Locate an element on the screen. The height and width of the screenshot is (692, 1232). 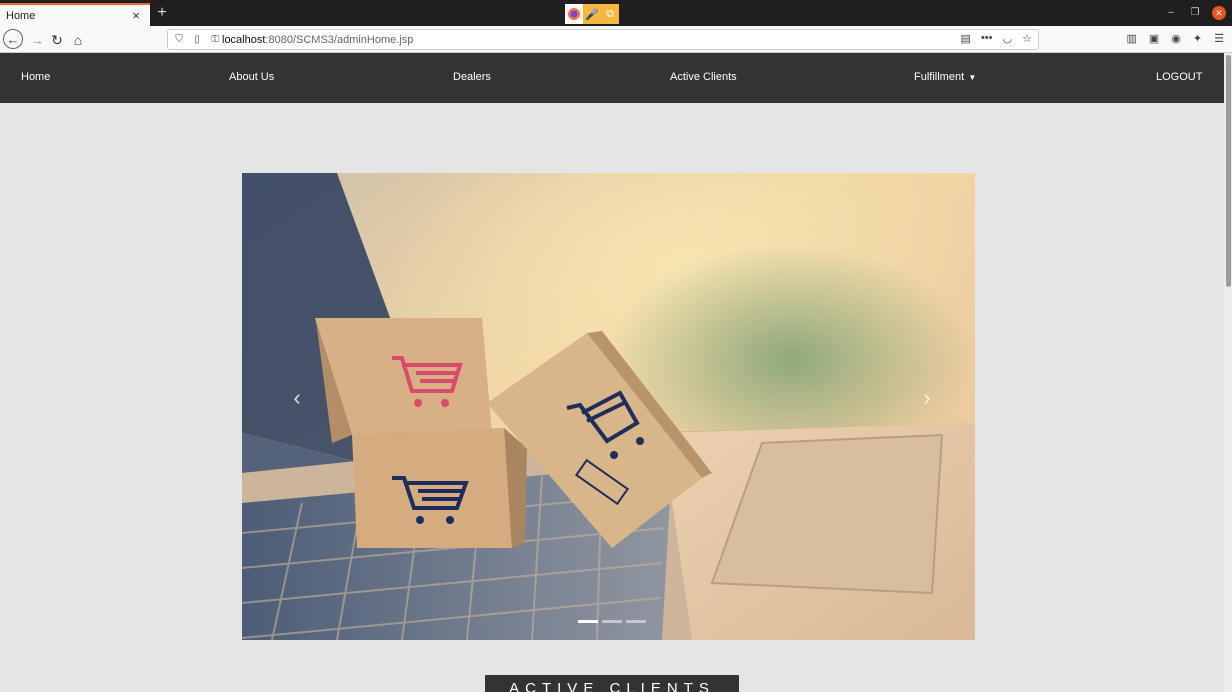
chevron-left-icon: ‹ is located at coordinates (297, 398).